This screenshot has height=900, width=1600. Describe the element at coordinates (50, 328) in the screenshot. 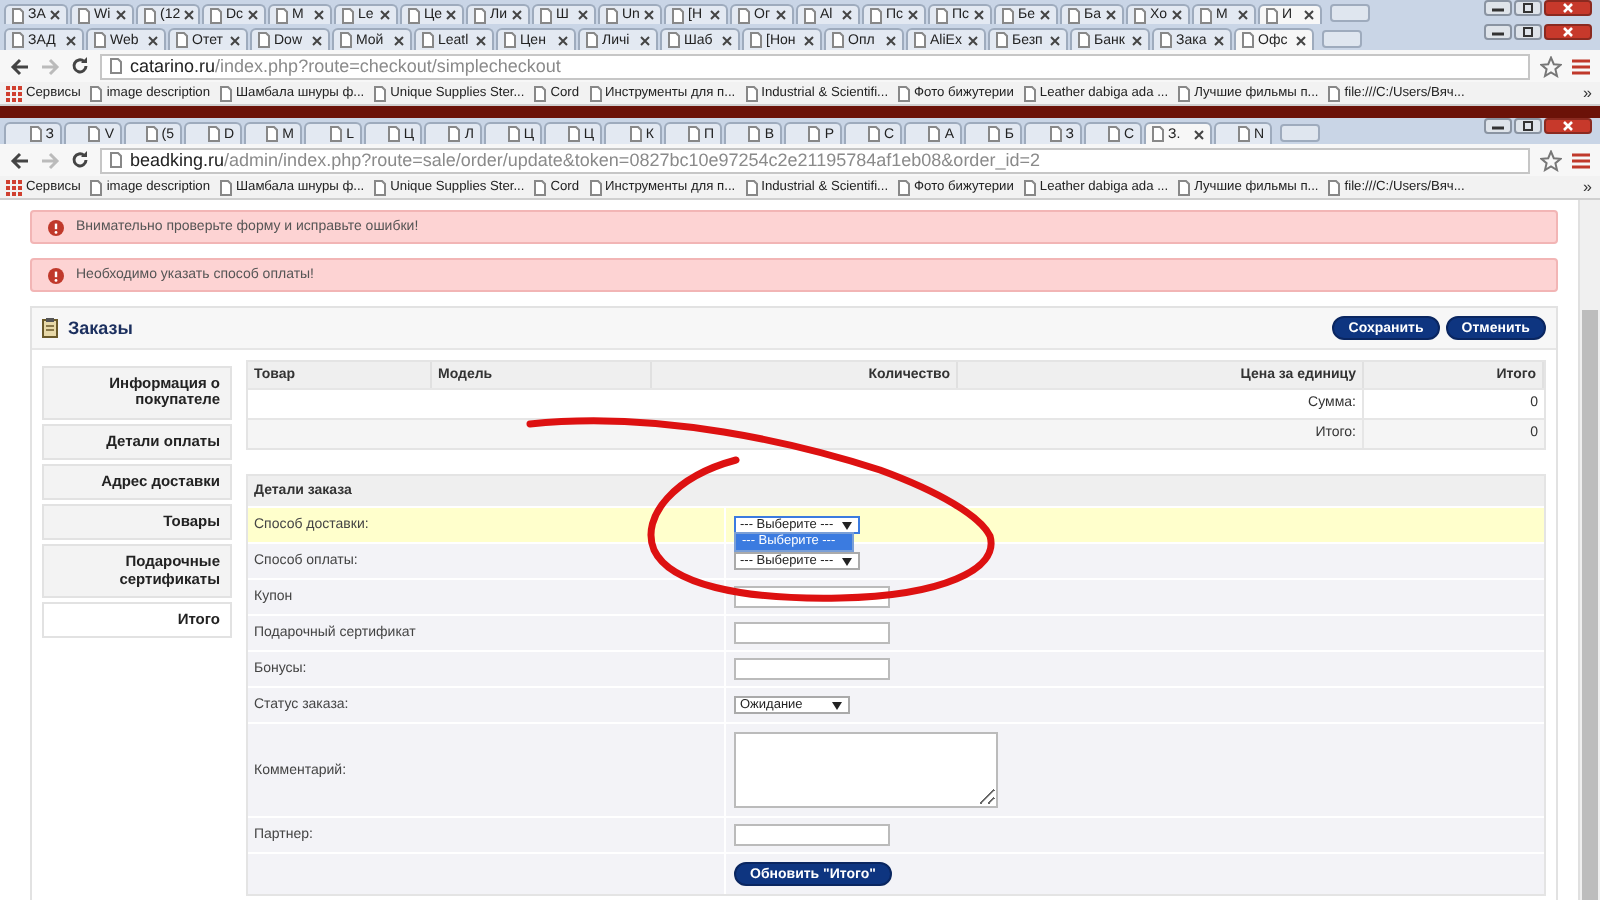

I see `clipboard-icon` at that location.